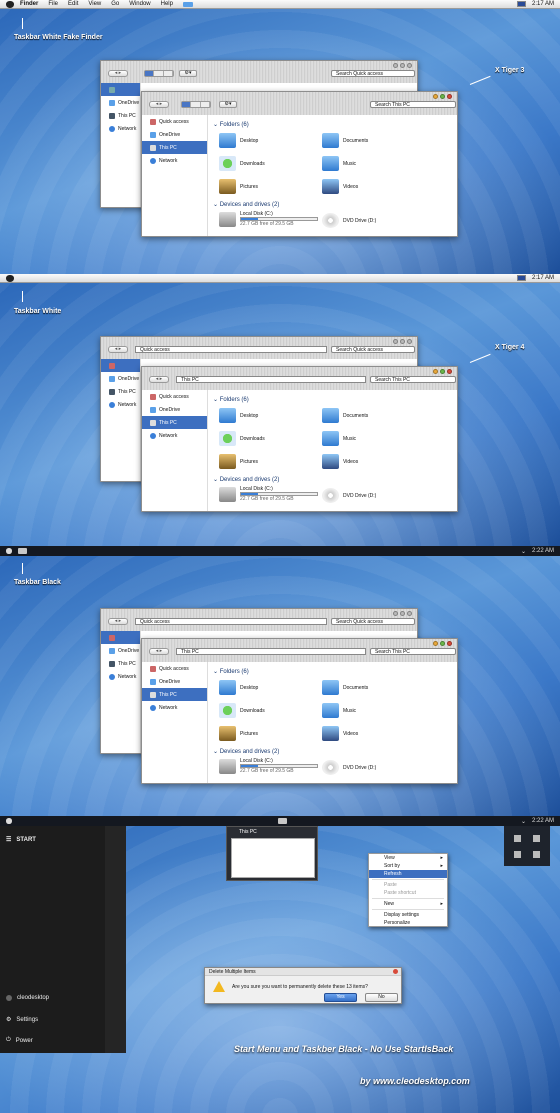  What do you see at coordinates (29, 4) in the screenshot?
I see `menubar-app: Finder` at bounding box center [29, 4].